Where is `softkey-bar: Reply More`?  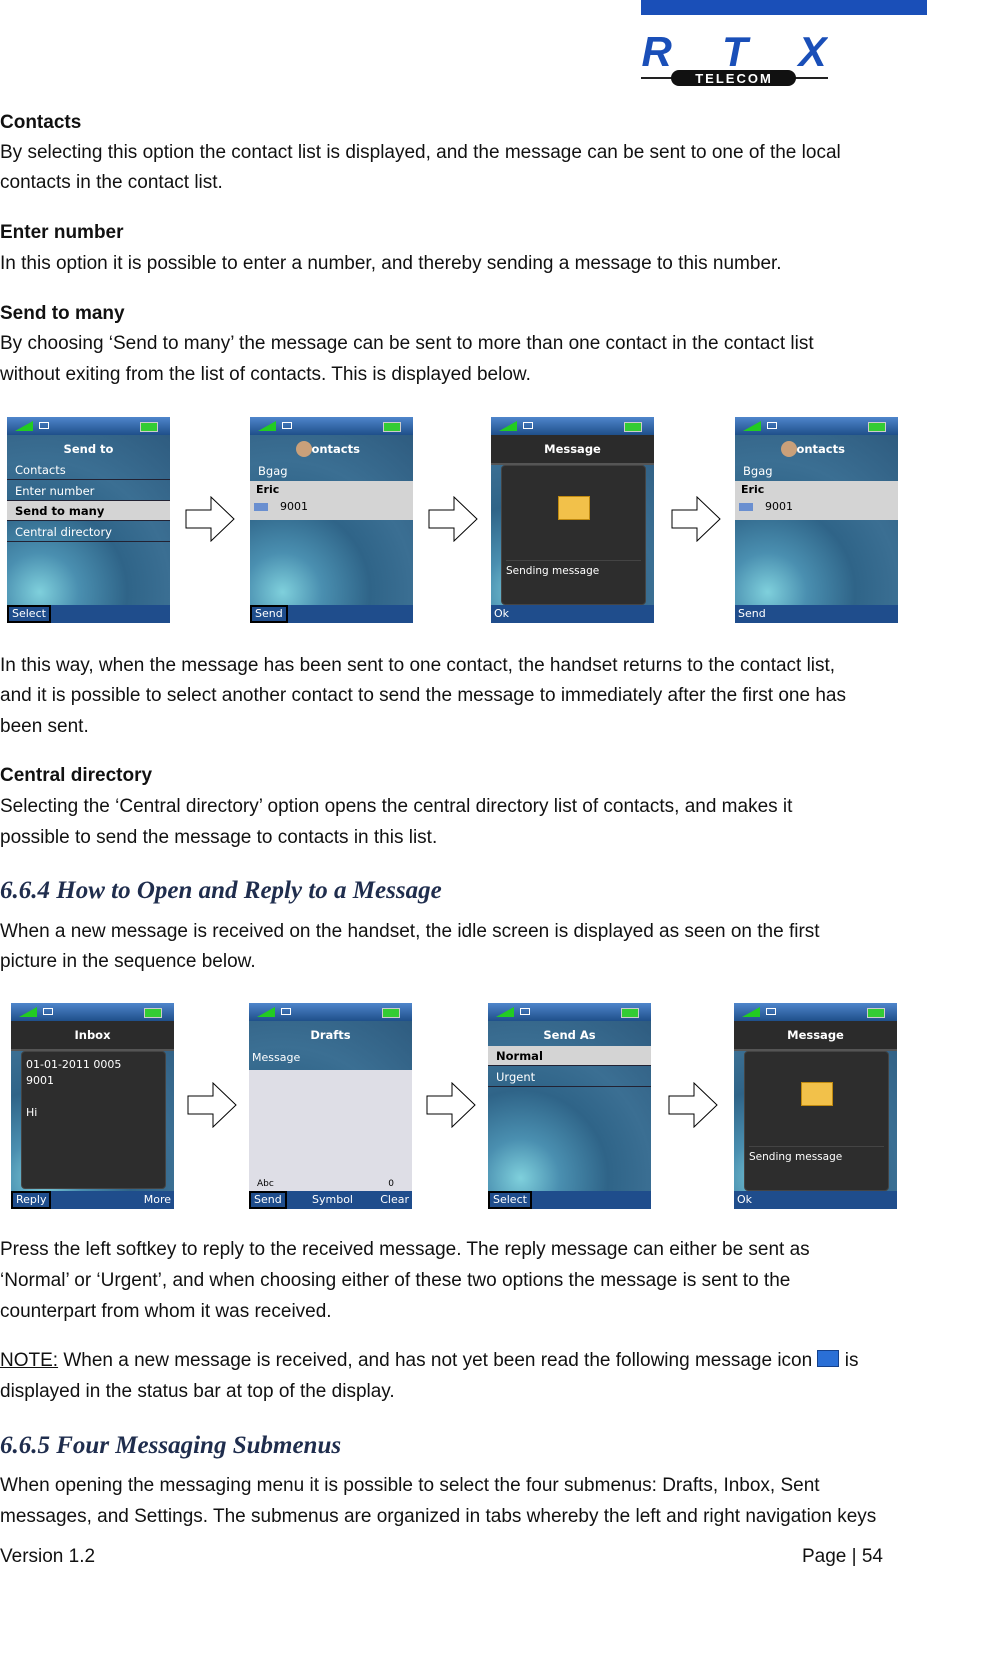
softkey-bar: Reply More is located at coordinates (92, 1200).